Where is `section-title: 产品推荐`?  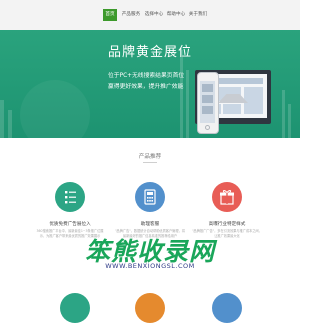 section-title: 产品推荐 is located at coordinates (150, 157).